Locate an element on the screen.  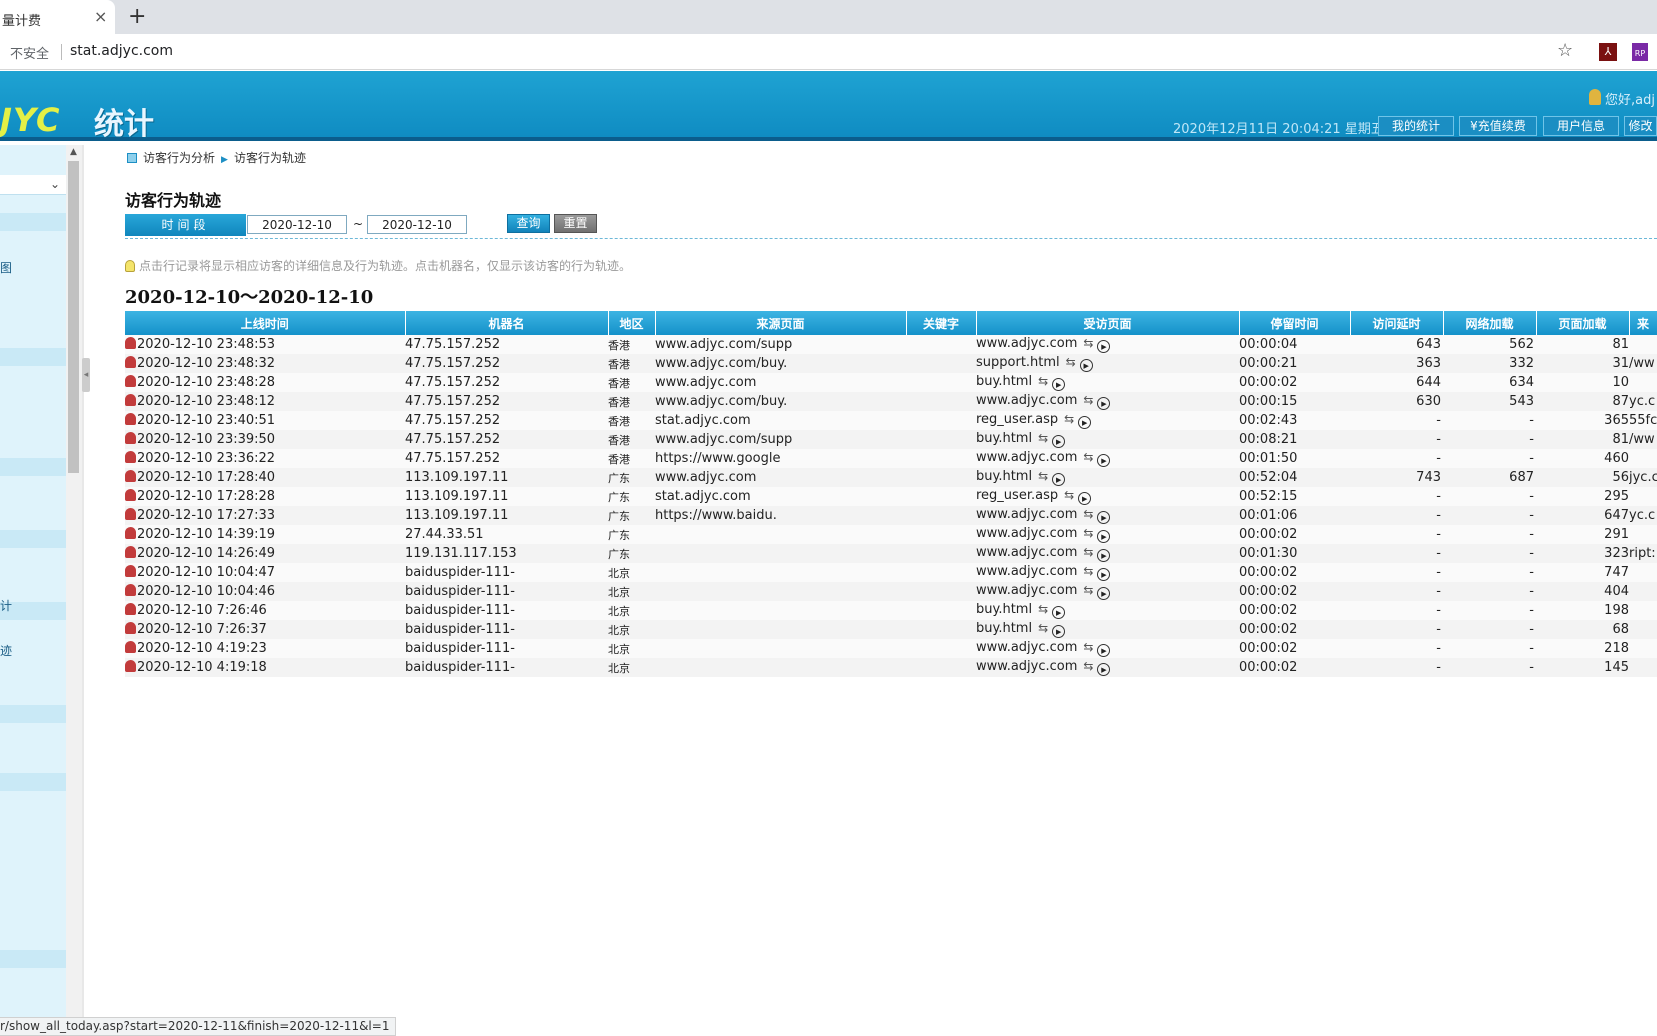
col-header: 停留时间 is located at coordinates (1295, 323).